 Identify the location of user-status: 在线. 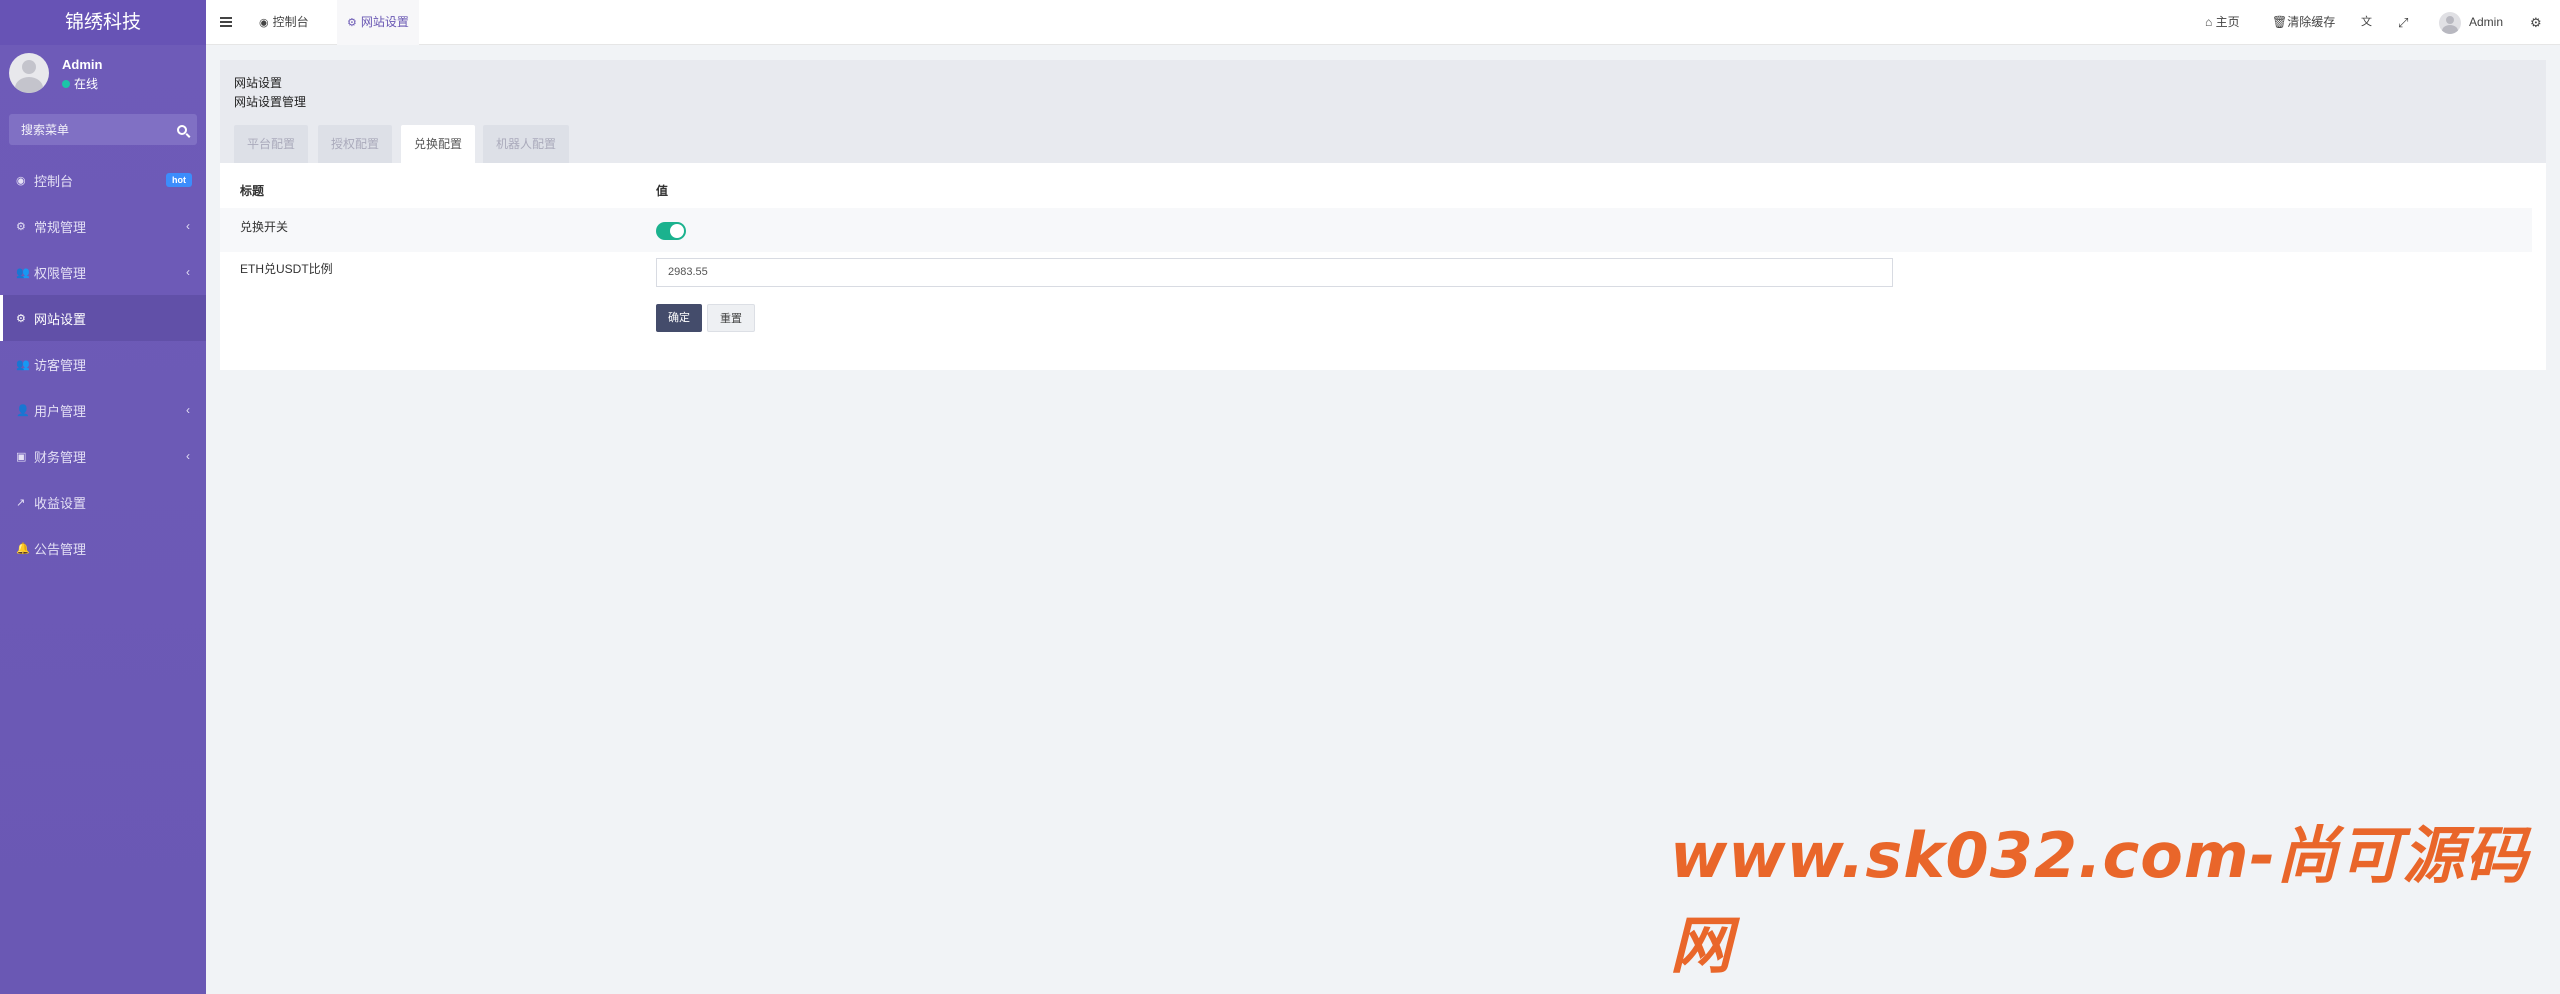
(80, 83).